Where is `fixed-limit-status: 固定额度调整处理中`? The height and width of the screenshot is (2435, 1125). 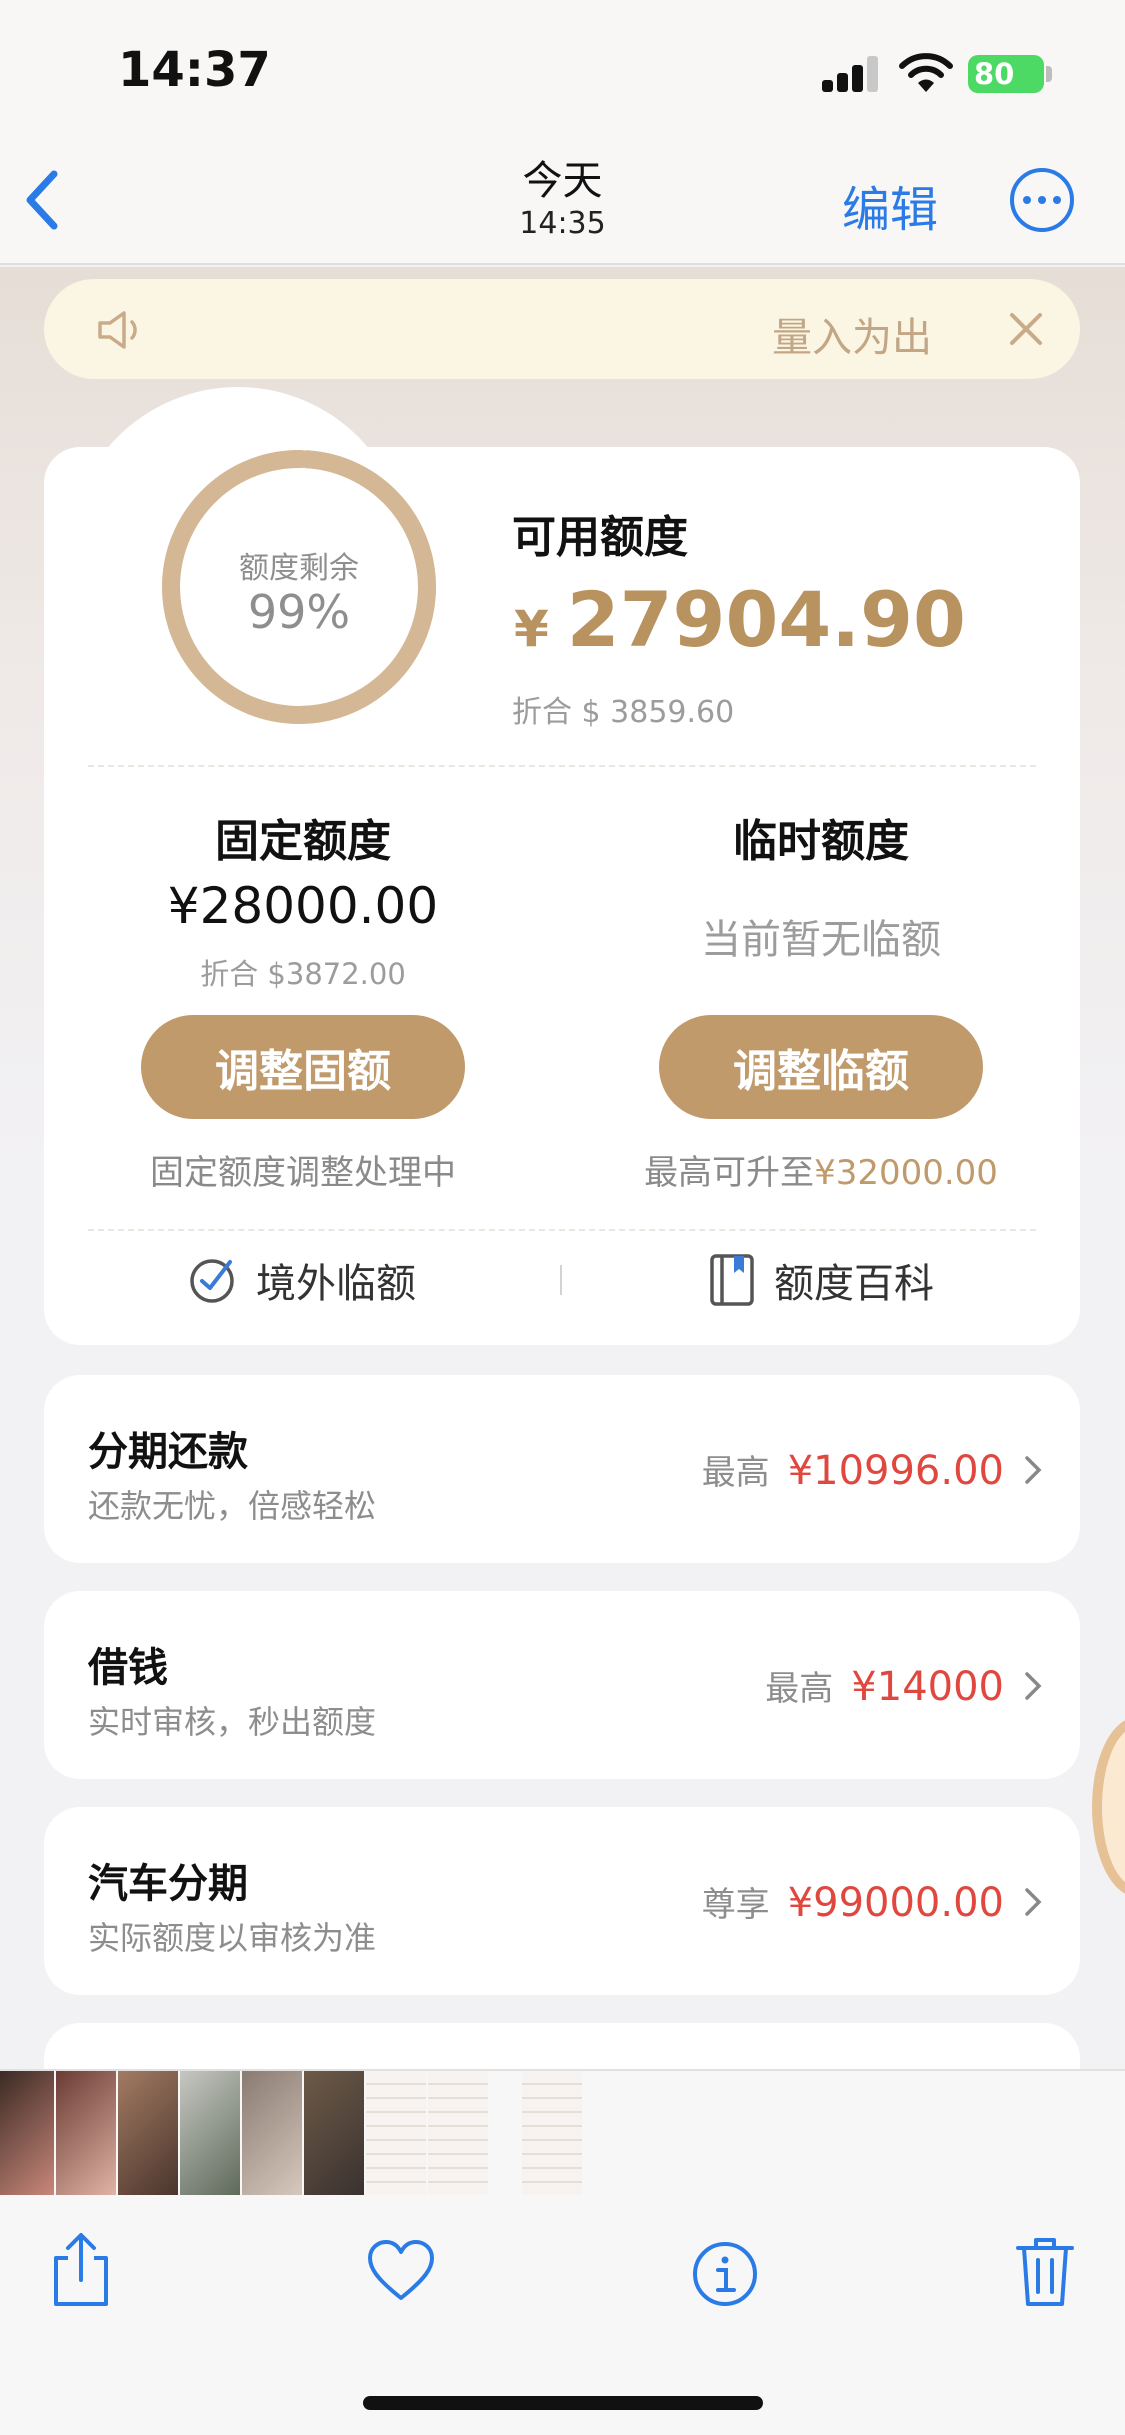
fixed-limit-status: 固定额度调整处理中 is located at coordinates (303, 1173).